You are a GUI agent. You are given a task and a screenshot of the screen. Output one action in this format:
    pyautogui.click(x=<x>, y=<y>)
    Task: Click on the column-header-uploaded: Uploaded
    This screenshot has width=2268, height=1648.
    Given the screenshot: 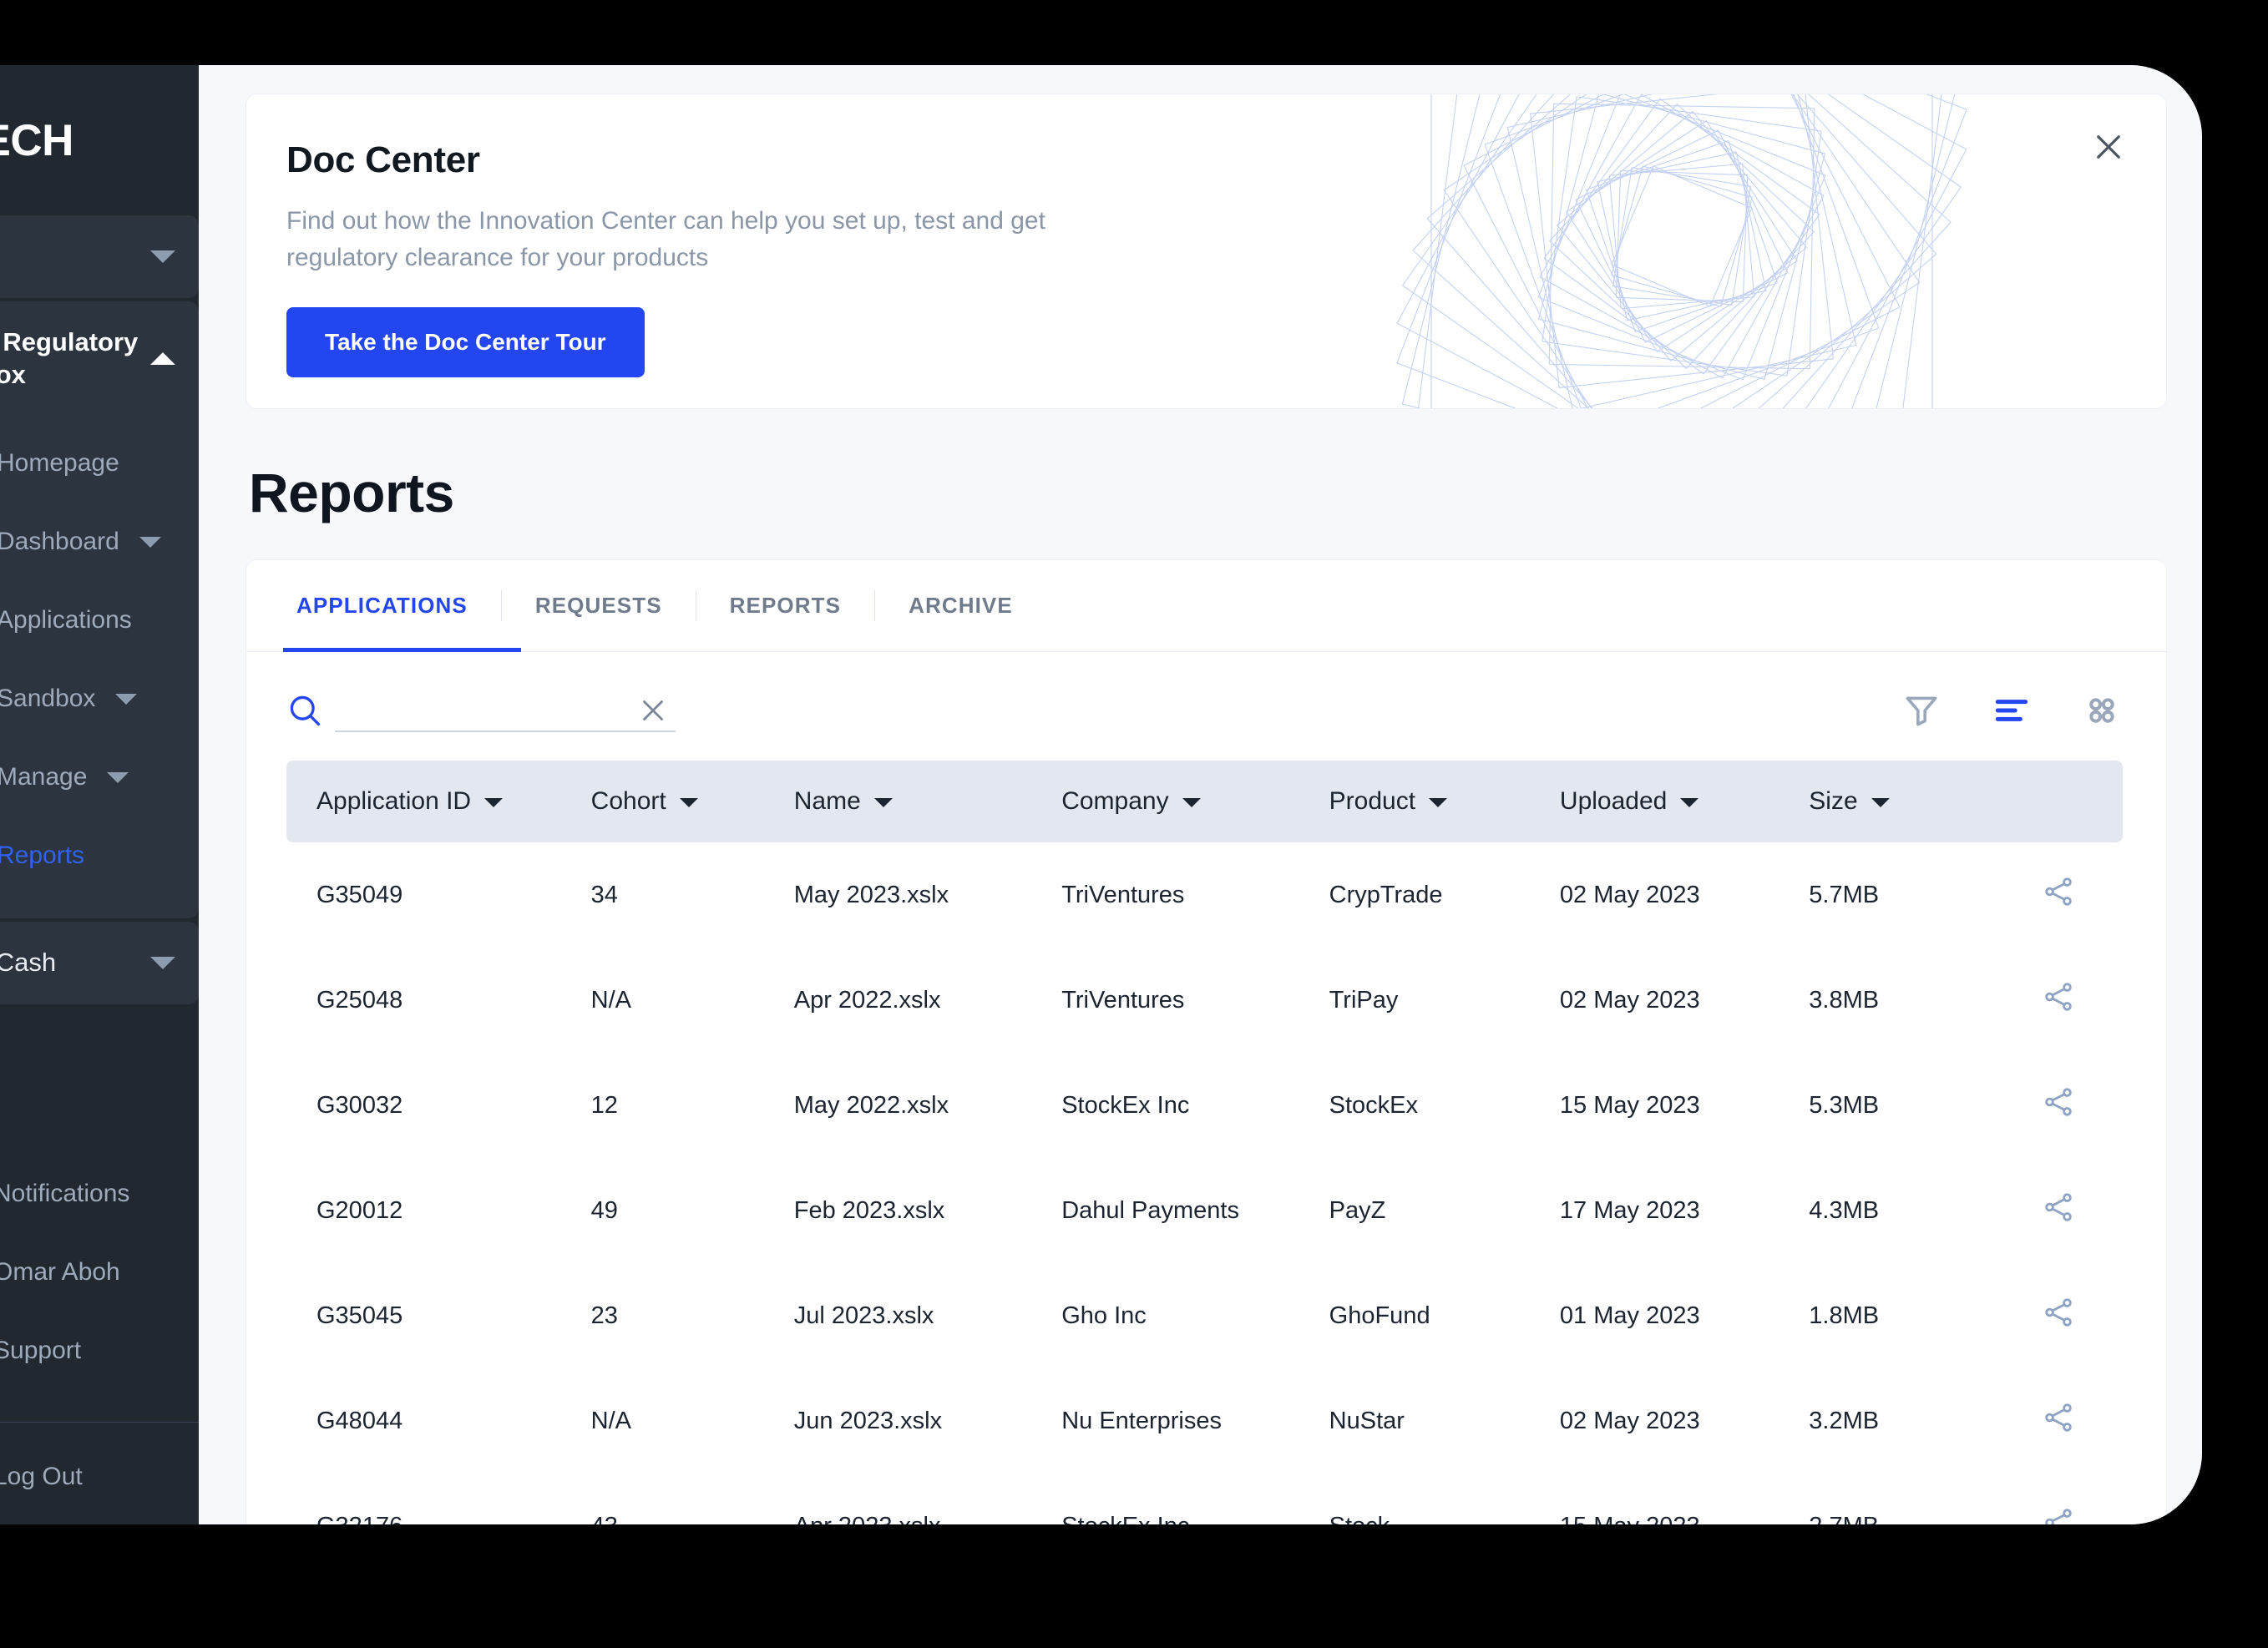 What is the action you would take?
    pyautogui.click(x=1684, y=801)
    